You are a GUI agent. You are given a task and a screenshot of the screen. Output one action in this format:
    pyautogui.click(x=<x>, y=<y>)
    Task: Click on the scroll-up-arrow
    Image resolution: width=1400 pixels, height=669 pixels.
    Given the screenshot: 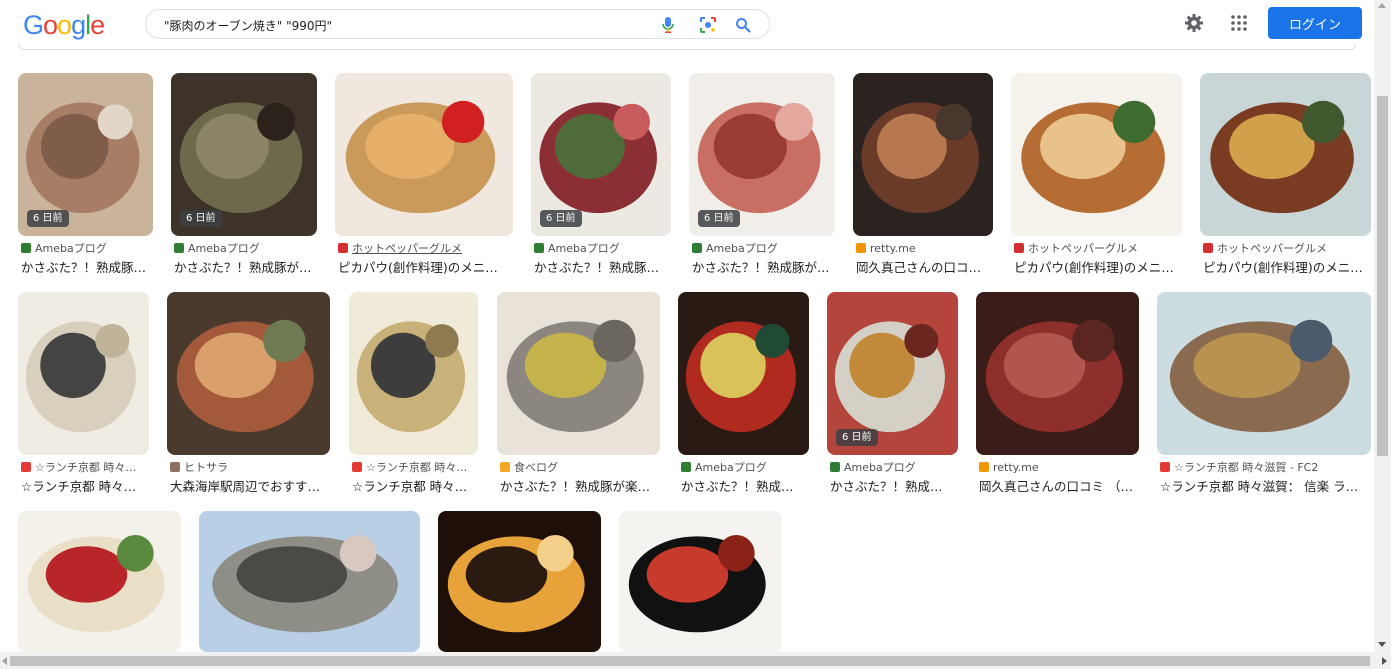 What is the action you would take?
    pyautogui.click(x=1382, y=5)
    